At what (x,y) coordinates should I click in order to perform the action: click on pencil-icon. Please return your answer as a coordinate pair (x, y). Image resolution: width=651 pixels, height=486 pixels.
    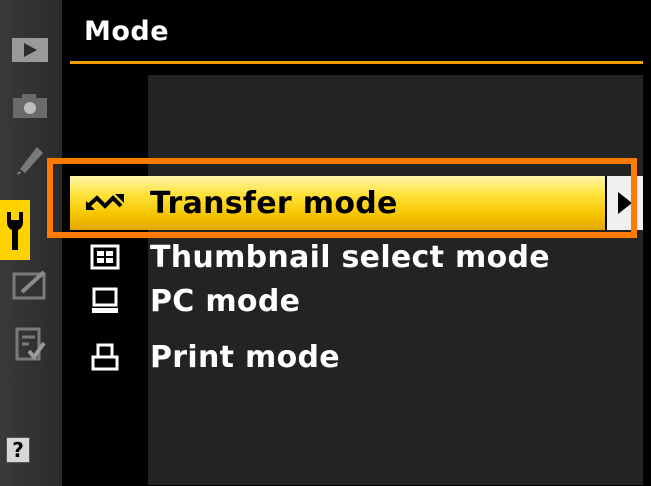
    Looking at the image, I should click on (30, 161).